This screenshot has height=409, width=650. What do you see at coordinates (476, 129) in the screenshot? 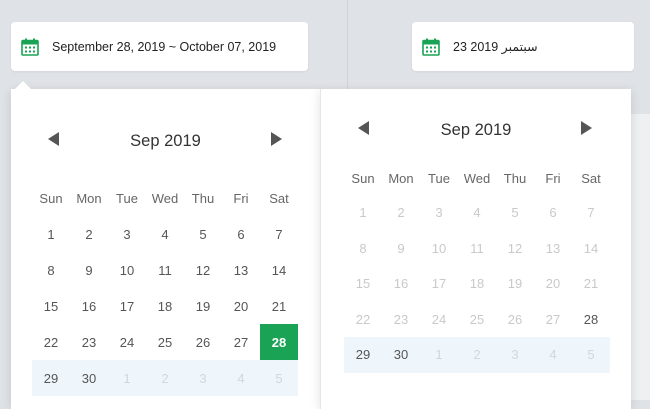
I see `month-title: Sep 2019` at bounding box center [476, 129].